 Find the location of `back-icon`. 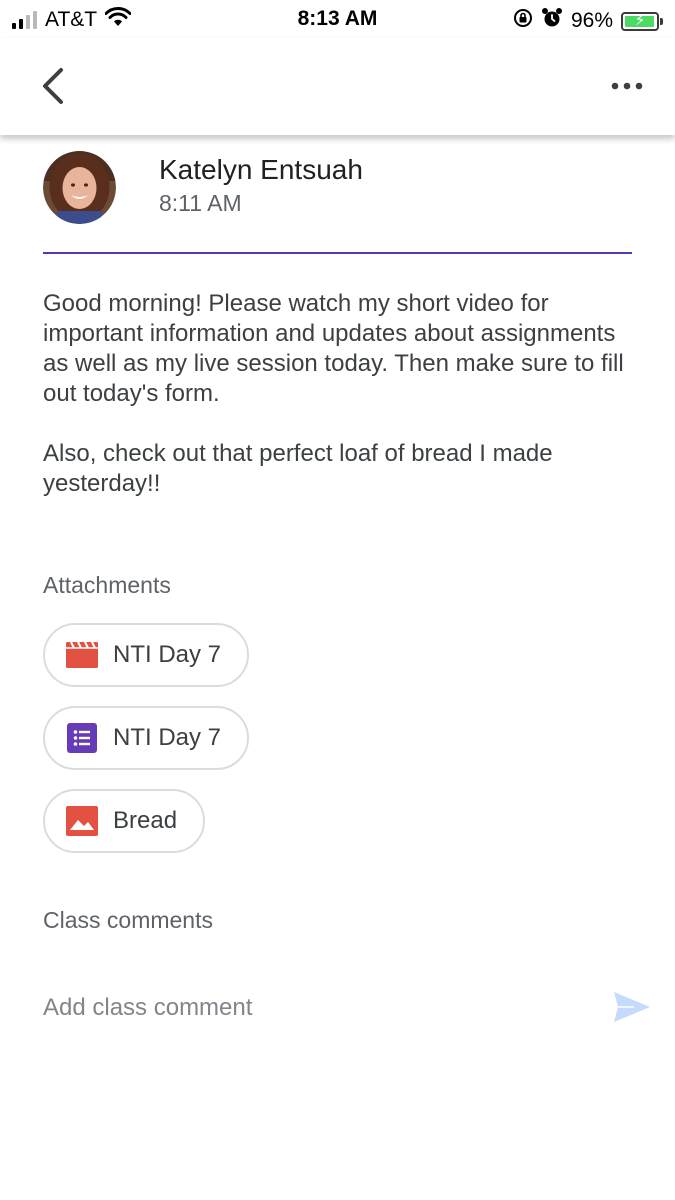

back-icon is located at coordinates (53, 86).